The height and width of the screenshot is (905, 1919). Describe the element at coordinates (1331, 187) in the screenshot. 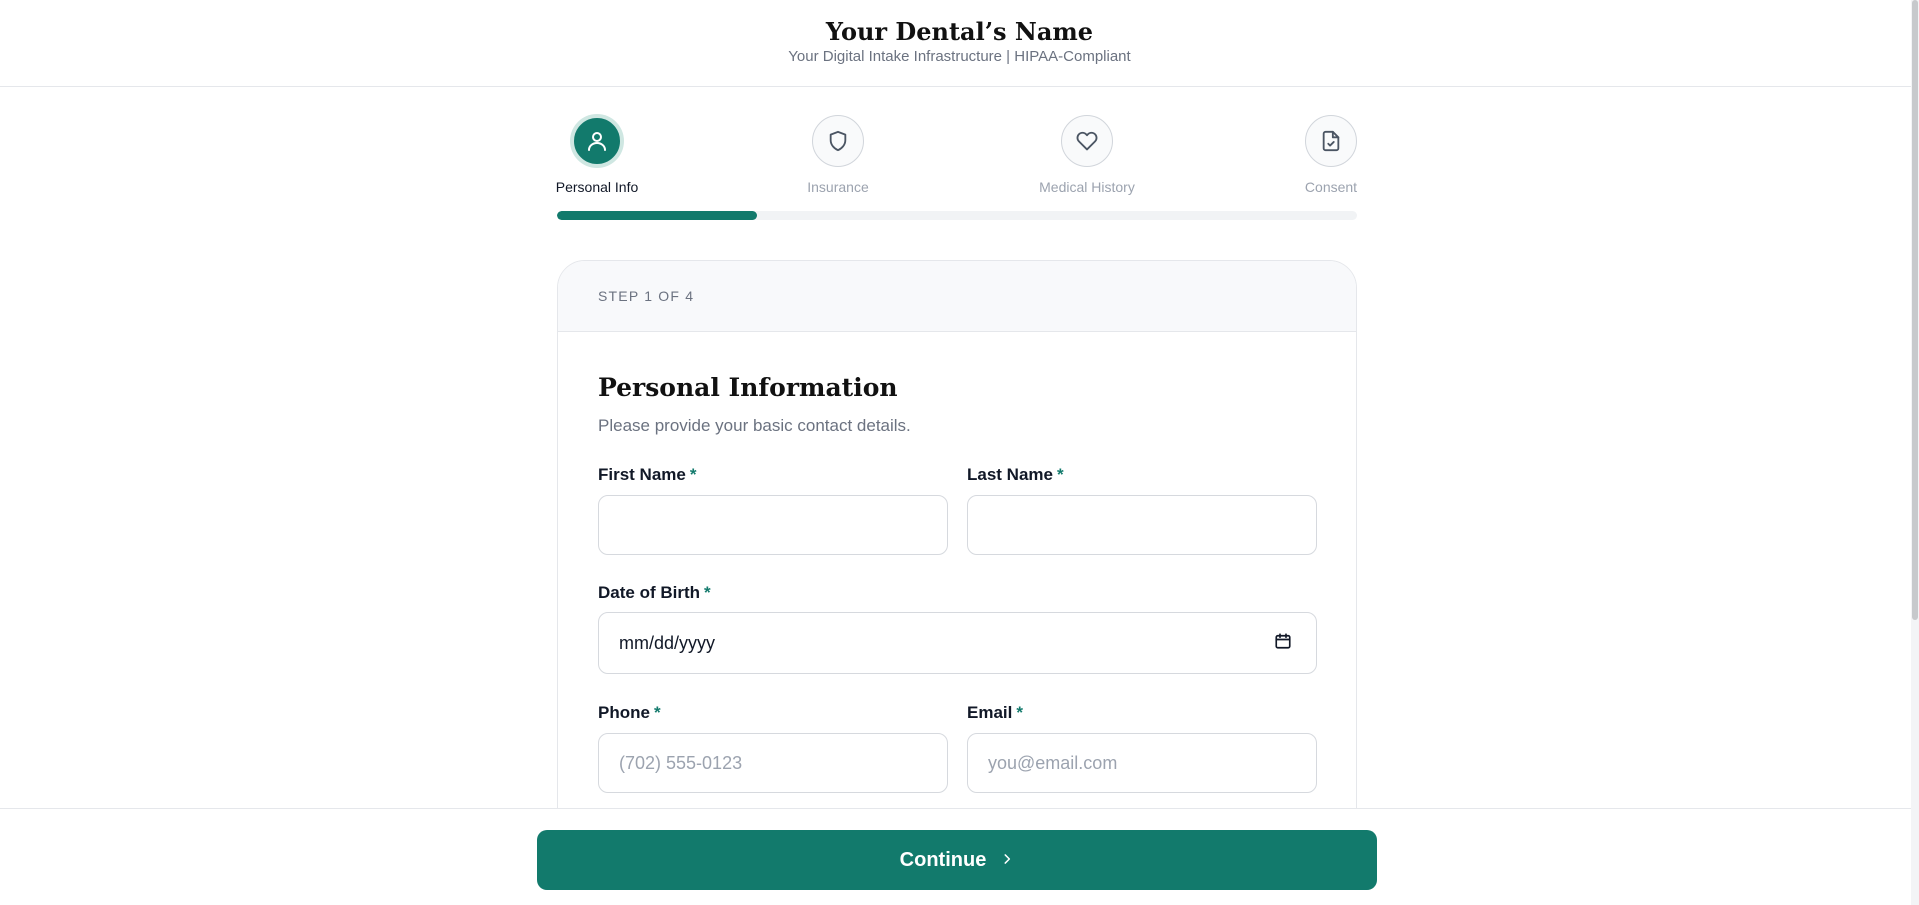

I see `step-label: Consent` at that location.